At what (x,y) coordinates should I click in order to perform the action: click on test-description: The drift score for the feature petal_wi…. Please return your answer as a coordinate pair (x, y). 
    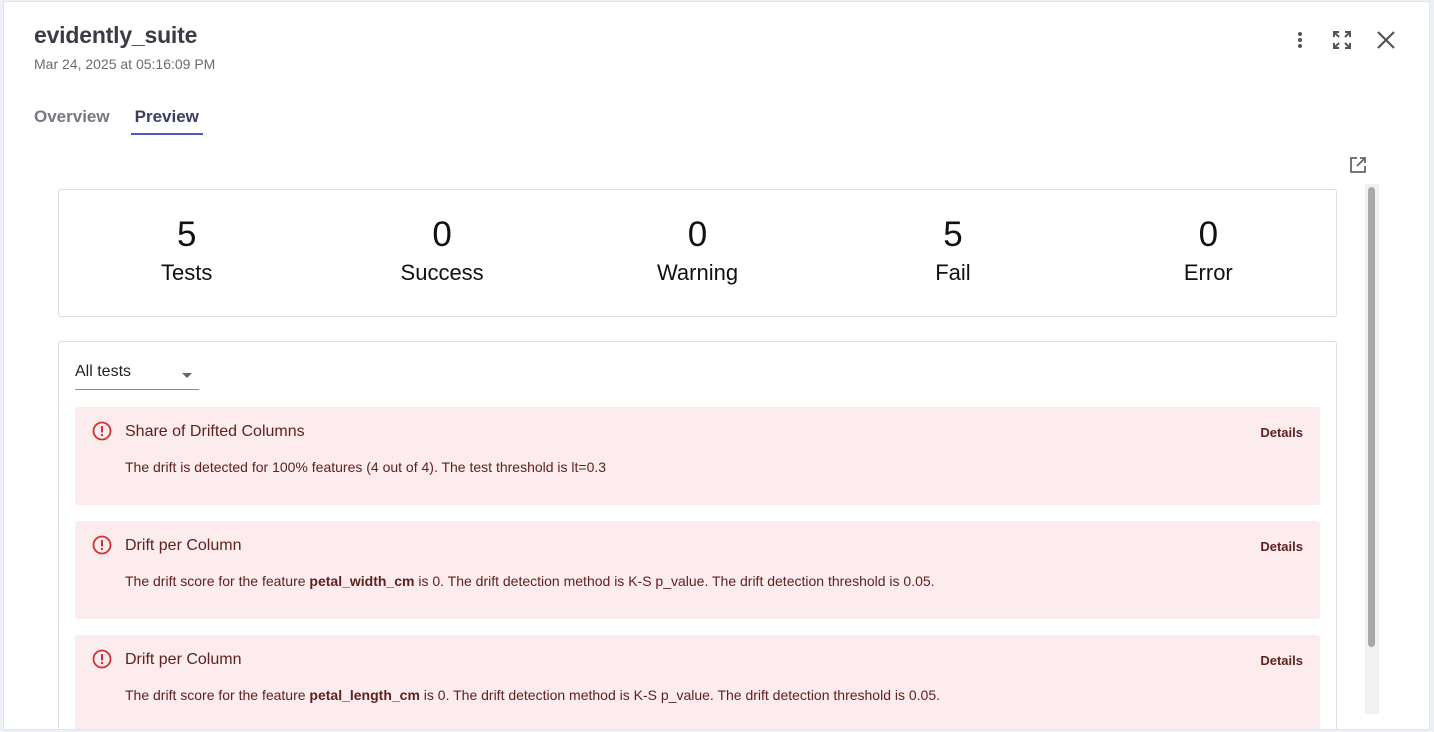
    Looking at the image, I should click on (530, 581).